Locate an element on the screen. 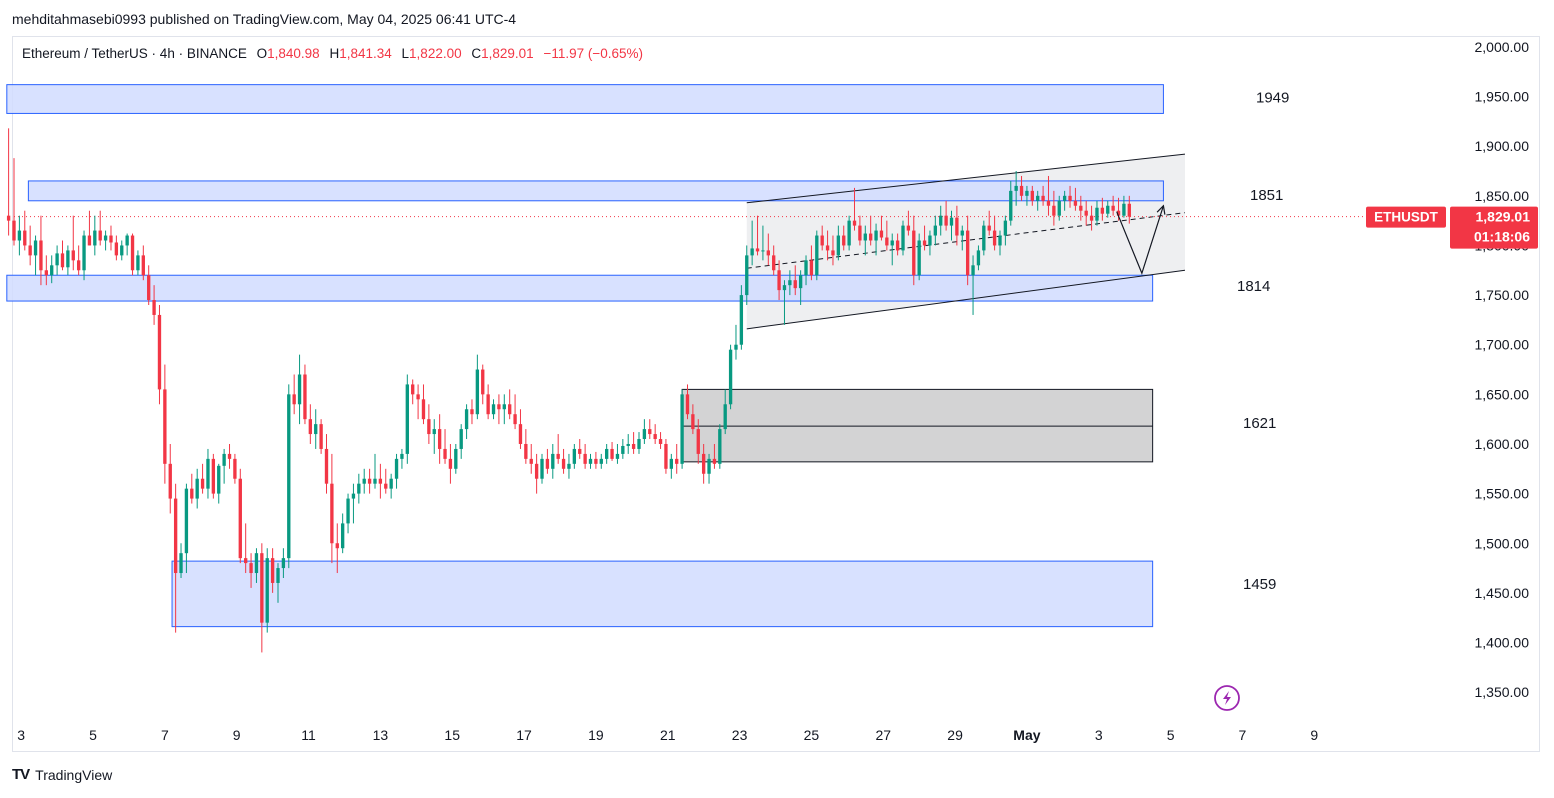 The width and height of the screenshot is (1554, 798). lightning-icon is located at coordinates (1227, 698).